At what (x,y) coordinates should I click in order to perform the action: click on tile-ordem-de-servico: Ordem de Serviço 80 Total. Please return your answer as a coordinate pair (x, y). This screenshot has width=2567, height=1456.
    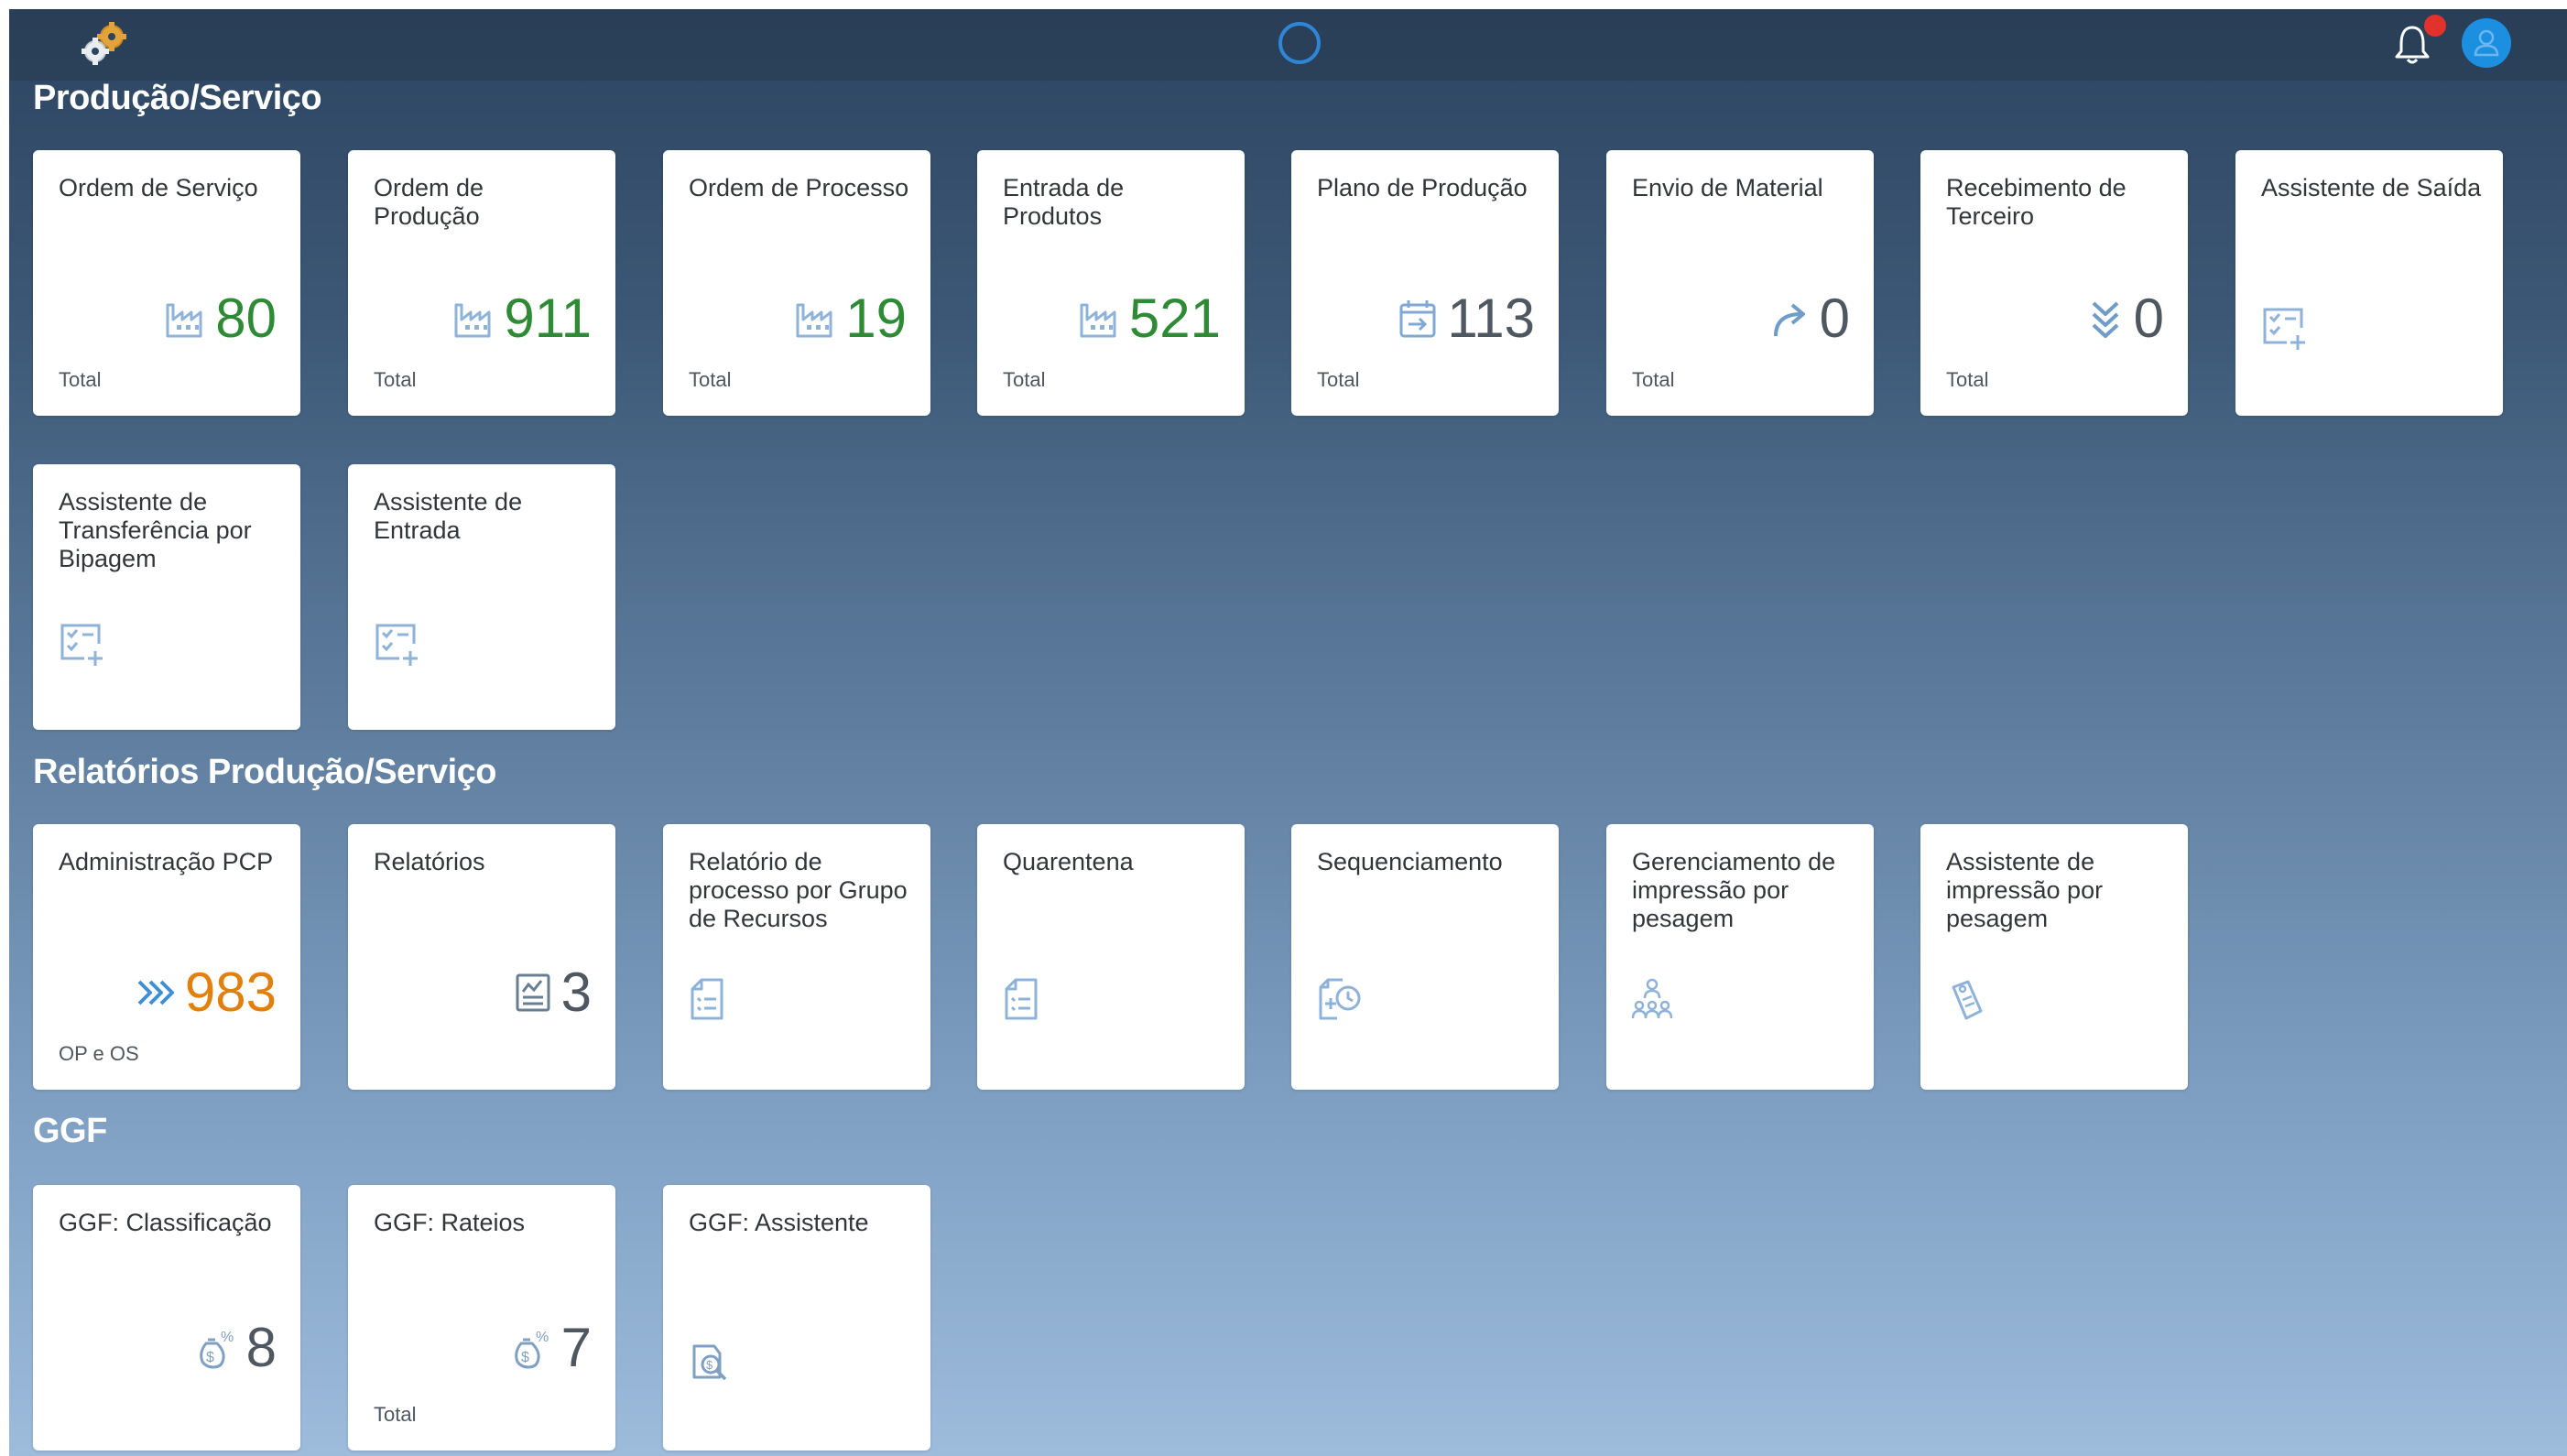
    Looking at the image, I should click on (166, 283).